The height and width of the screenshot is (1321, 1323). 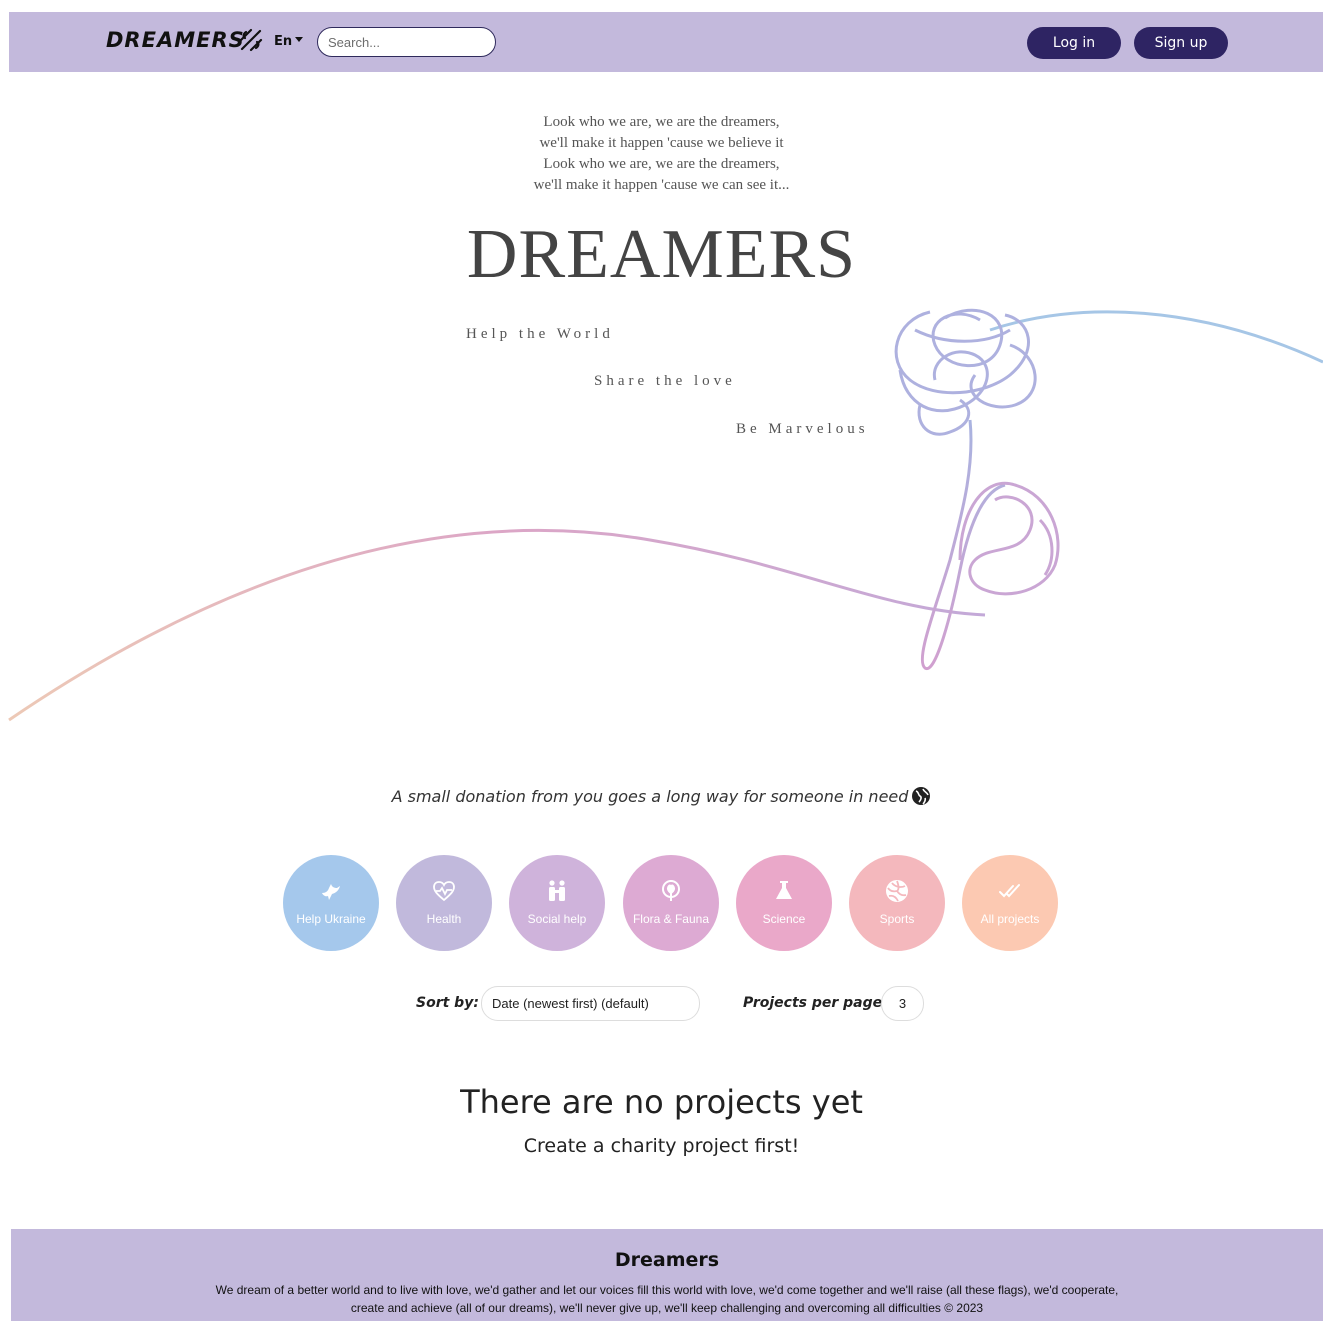 I want to click on language-label: En, so click(x=283, y=41).